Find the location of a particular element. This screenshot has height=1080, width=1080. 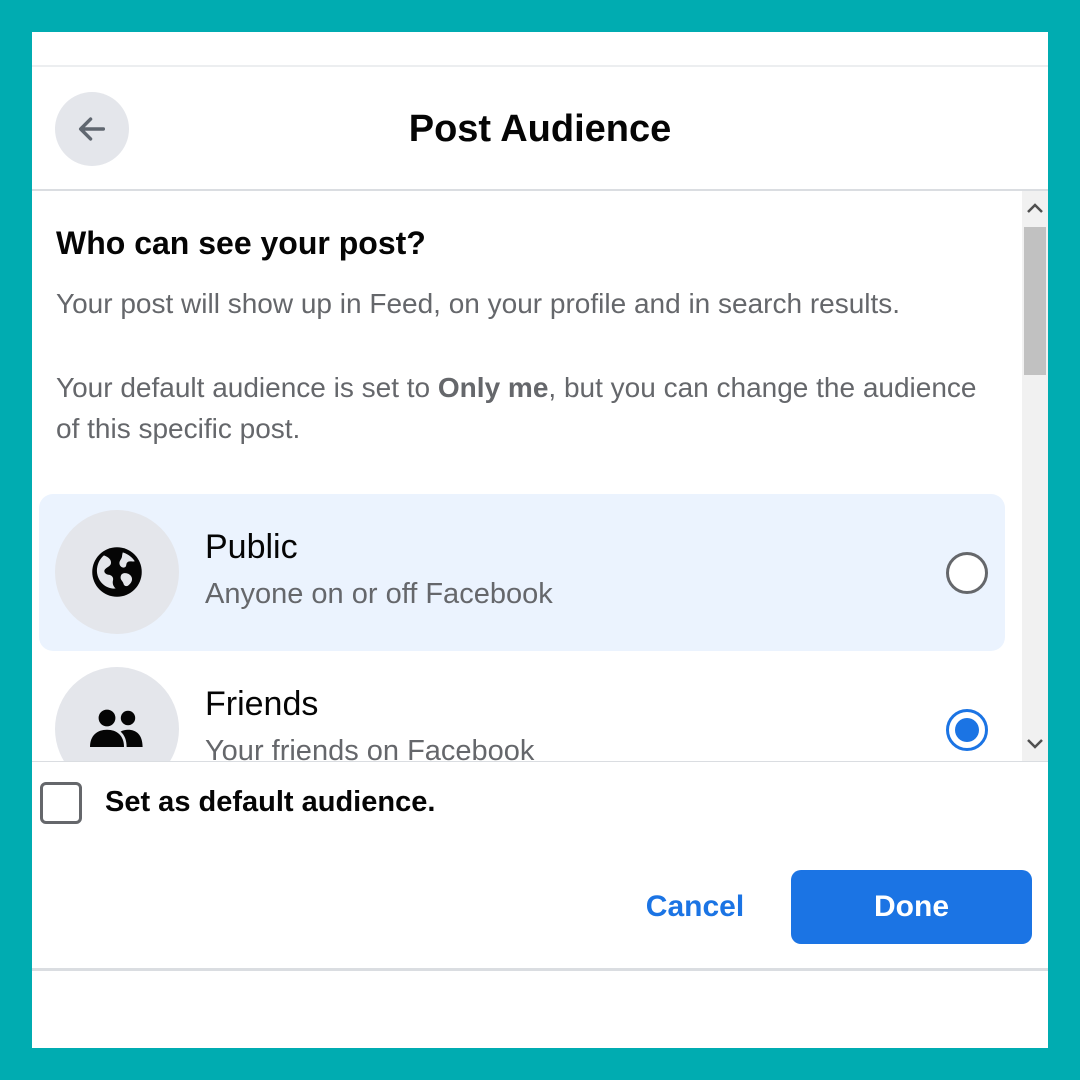

radio-selected-dot is located at coordinates (967, 730).